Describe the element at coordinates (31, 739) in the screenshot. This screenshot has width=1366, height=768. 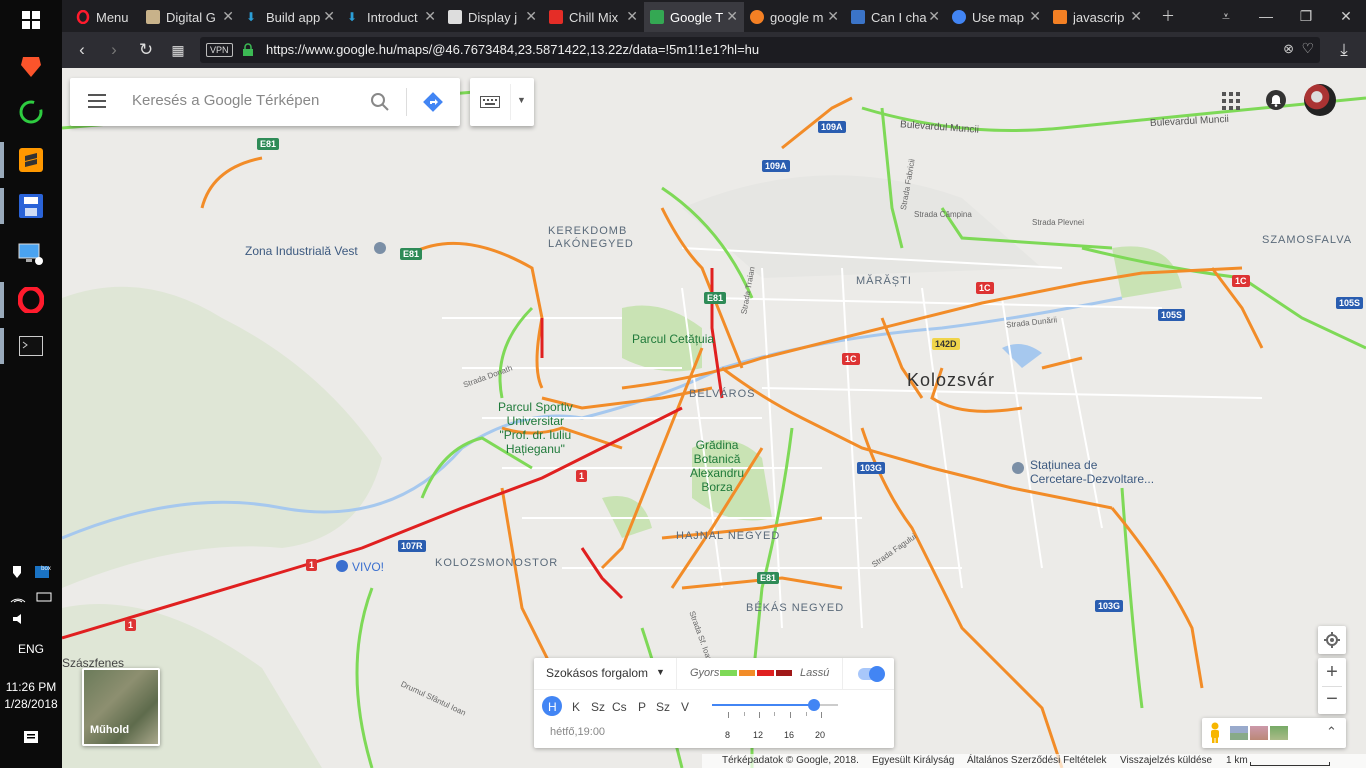
I see `action-center-icon` at that location.